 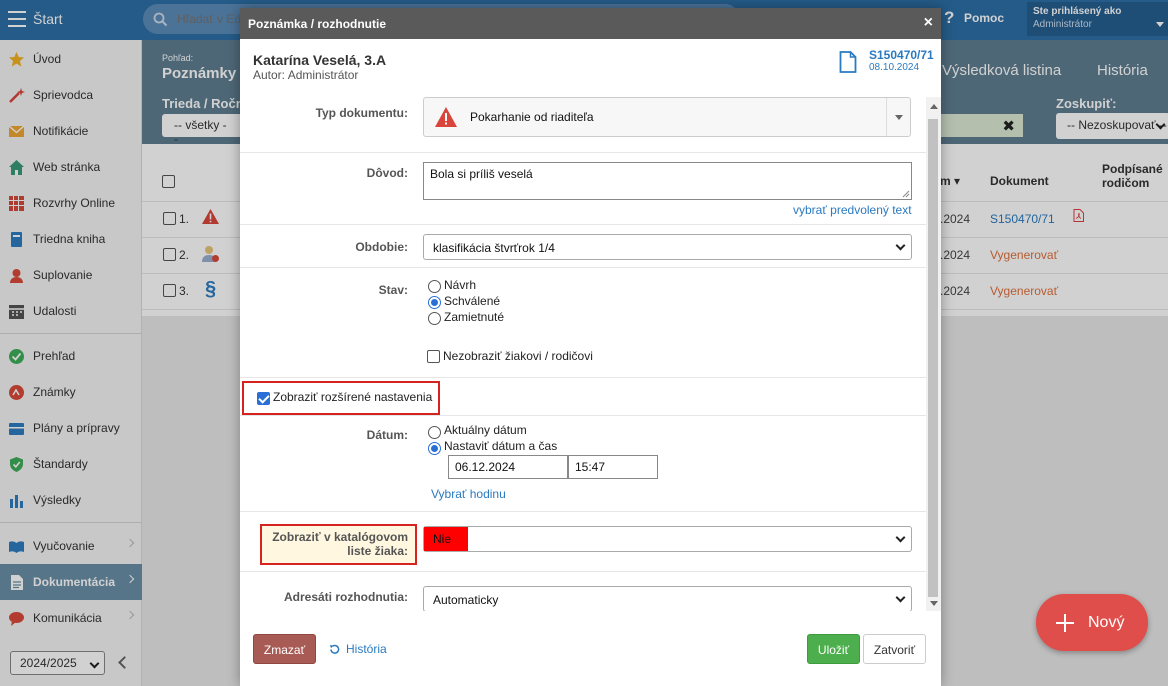 What do you see at coordinates (366, 649) in the screenshot?
I see `history-link: História` at bounding box center [366, 649].